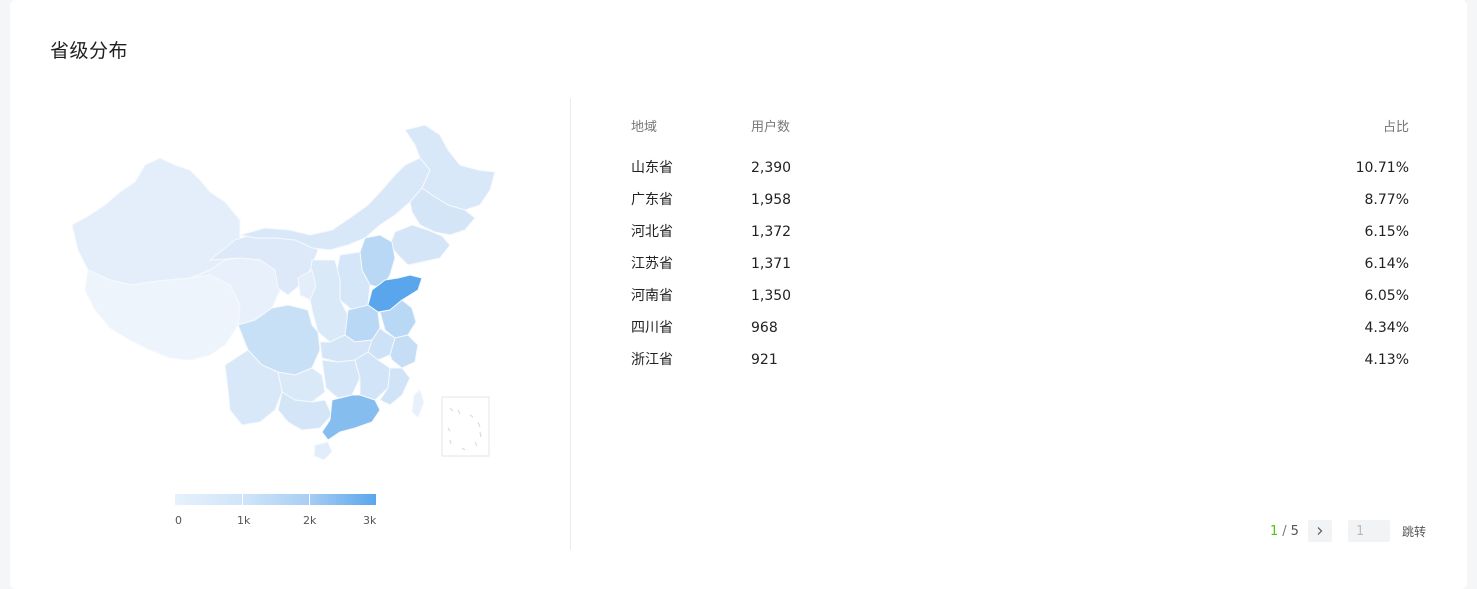 This screenshot has width=1477, height=589. What do you see at coordinates (1020, 138) in the screenshot?
I see `table-header: 地域 用户数 占比` at bounding box center [1020, 138].